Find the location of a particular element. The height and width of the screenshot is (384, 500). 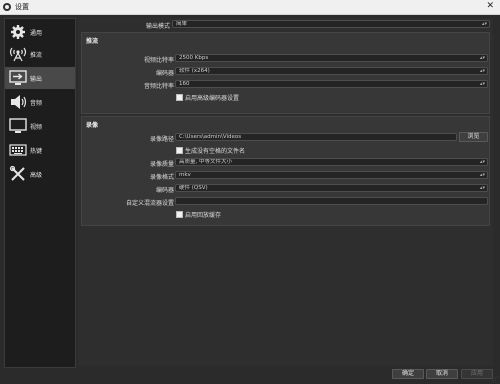

tools-icon is located at coordinates (17, 173).